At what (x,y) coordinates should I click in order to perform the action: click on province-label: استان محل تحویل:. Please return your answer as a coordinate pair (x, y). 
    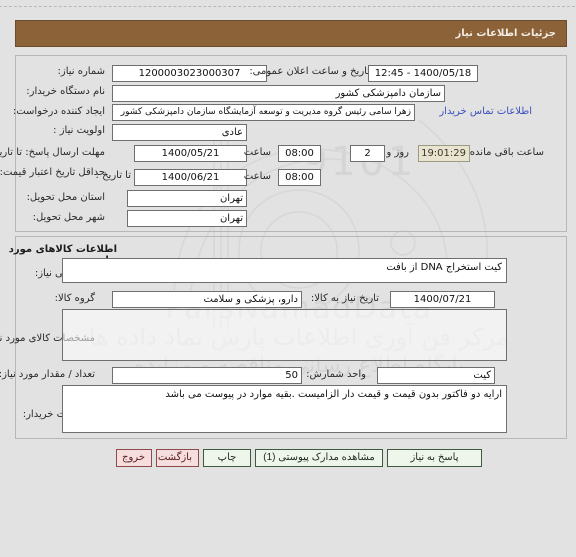
    Looking at the image, I should click on (66, 197).